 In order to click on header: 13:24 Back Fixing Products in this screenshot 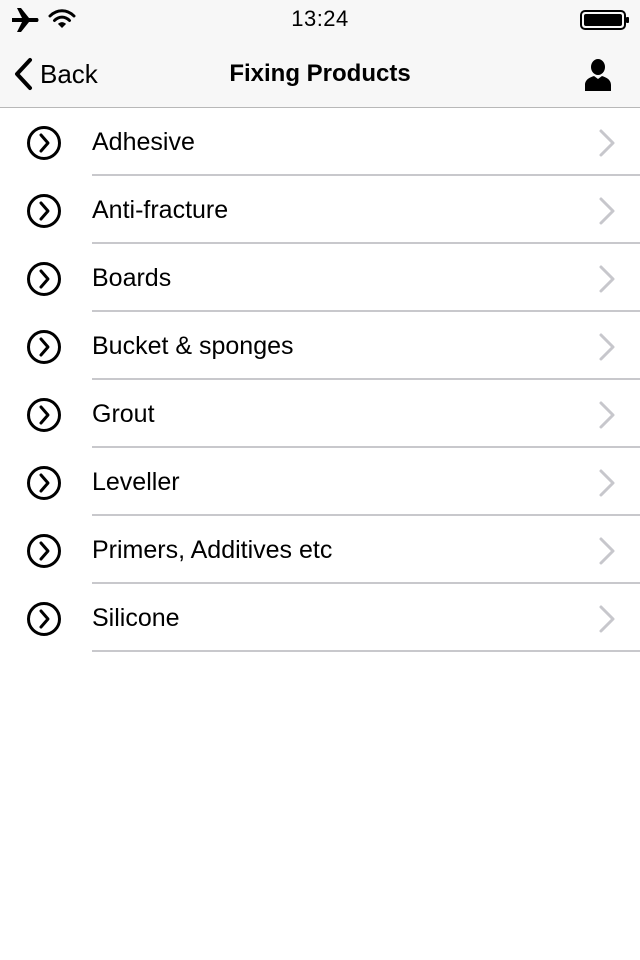, I will do `click(320, 54)`.